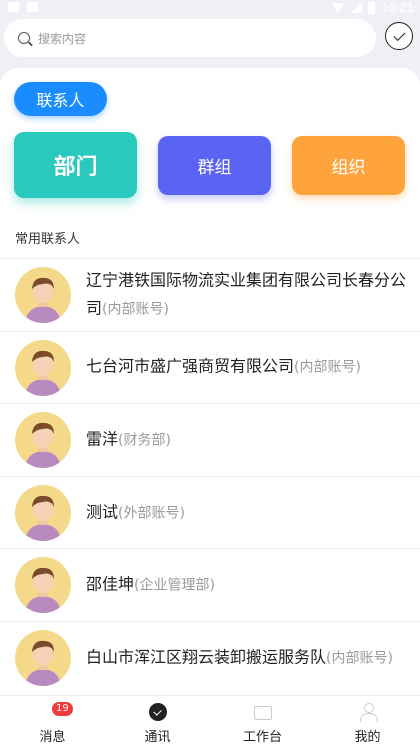  I want to click on contacts-icon, so click(157, 712).